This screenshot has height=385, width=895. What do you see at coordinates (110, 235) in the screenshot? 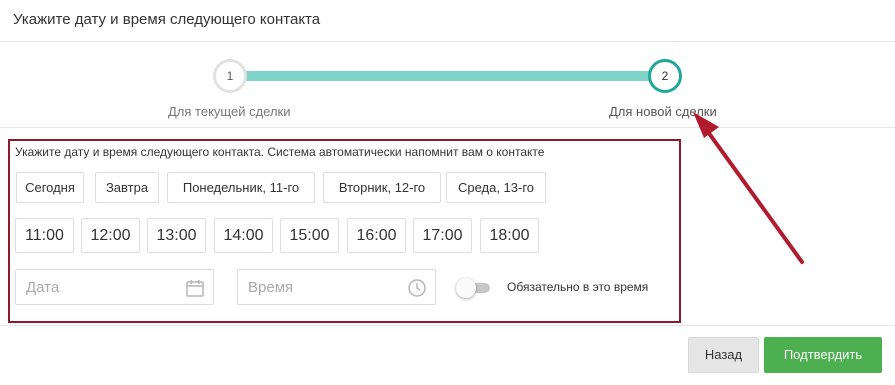
I see `time-chip-12: 12:00` at bounding box center [110, 235].